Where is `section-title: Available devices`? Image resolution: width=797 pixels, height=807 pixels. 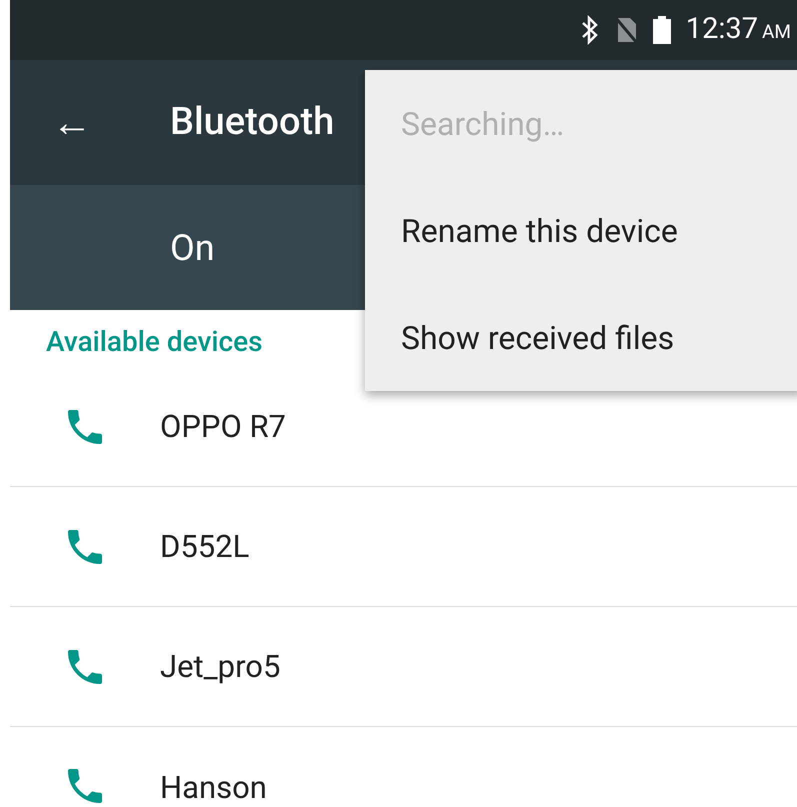
section-title: Available devices is located at coordinates (154, 342).